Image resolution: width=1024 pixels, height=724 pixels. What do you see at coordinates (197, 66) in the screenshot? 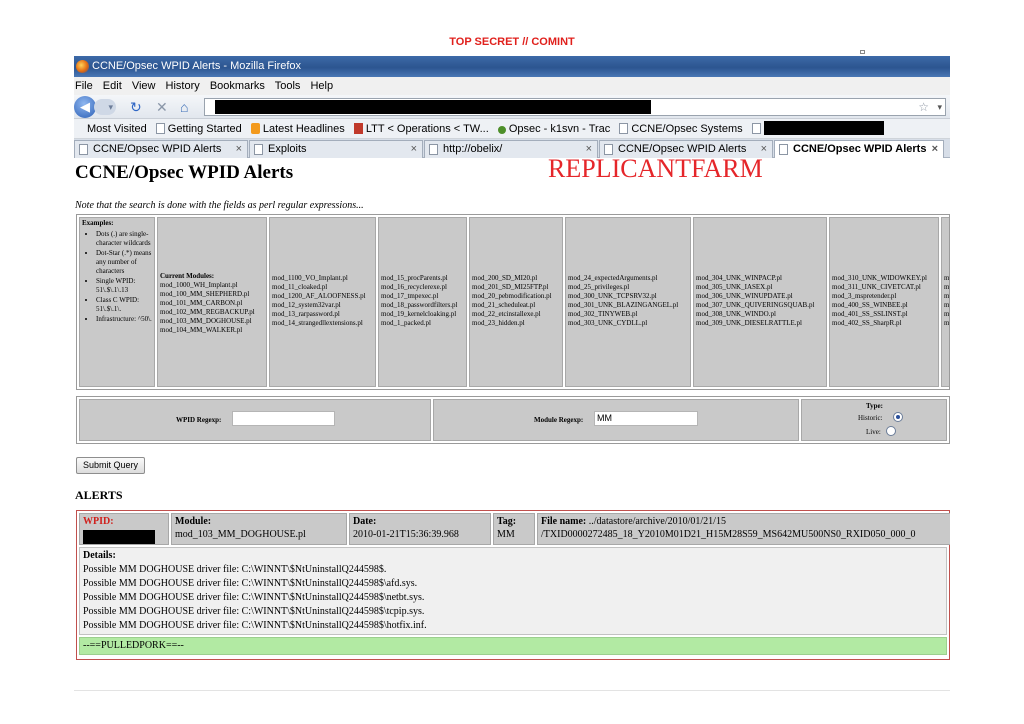
I see `window-title: CCNE/Opsec WPID Alerts - Mozilla Firefox` at bounding box center [197, 66].